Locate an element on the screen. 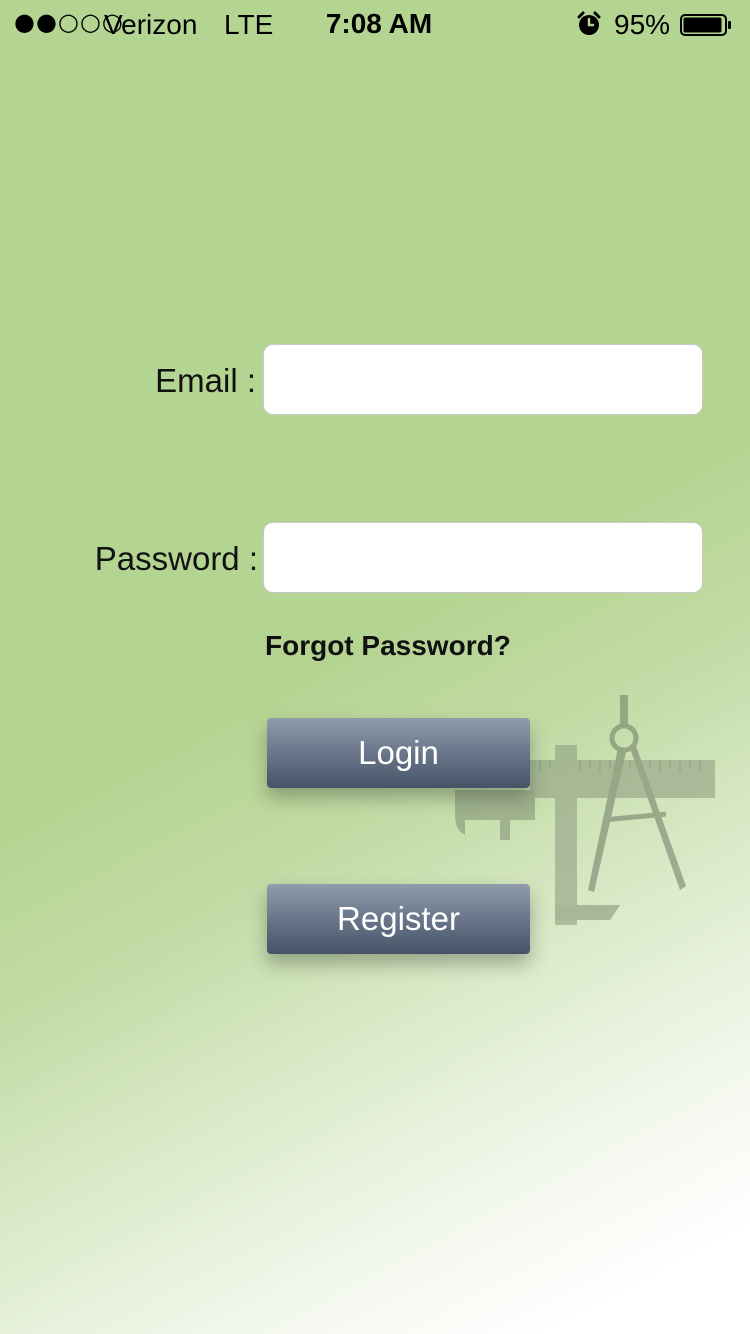  forgot-password-link: Forgot Password? is located at coordinates (388, 646).